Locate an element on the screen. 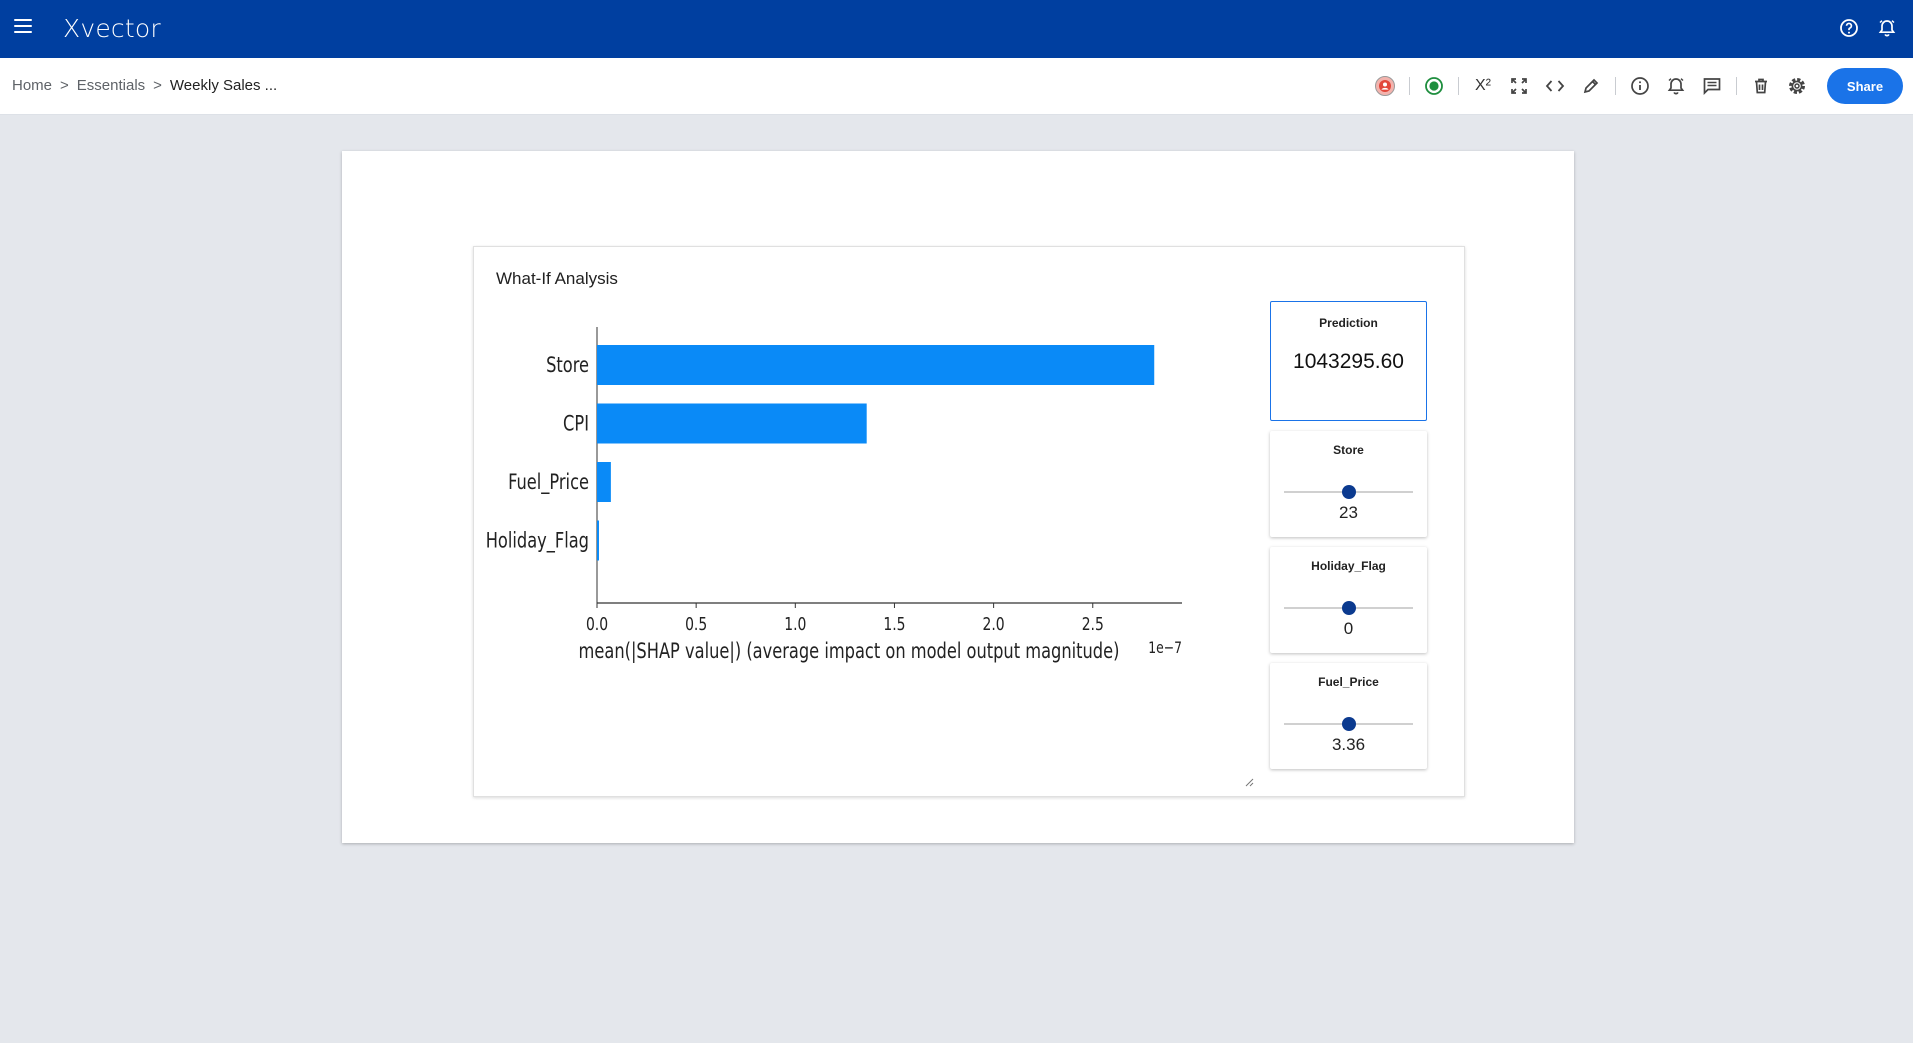 The height and width of the screenshot is (1043, 1913). user-avatar-icon is located at coordinates (1385, 86).